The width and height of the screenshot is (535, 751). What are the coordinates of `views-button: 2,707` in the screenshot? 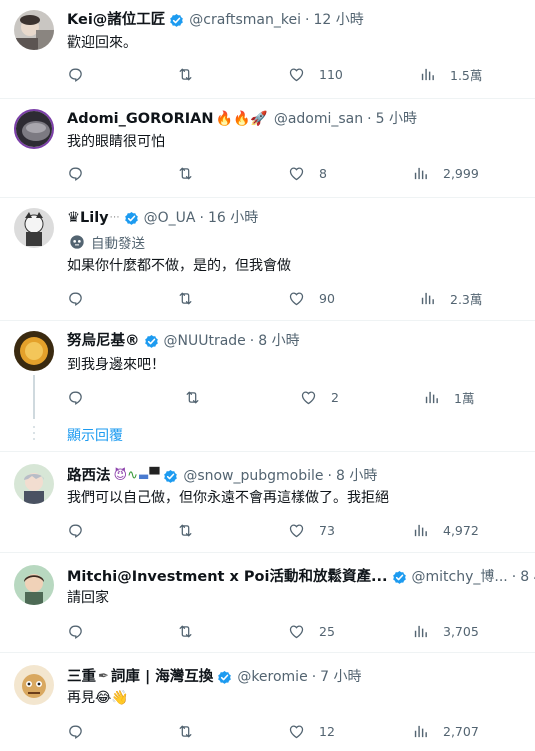 It's located at (445, 731).